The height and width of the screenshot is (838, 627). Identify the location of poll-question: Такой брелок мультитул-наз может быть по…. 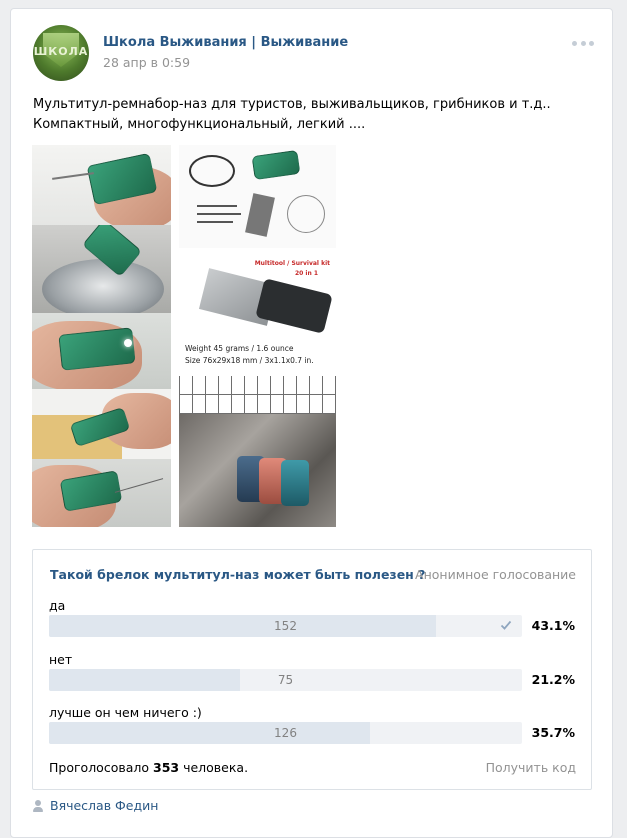
(238, 574).